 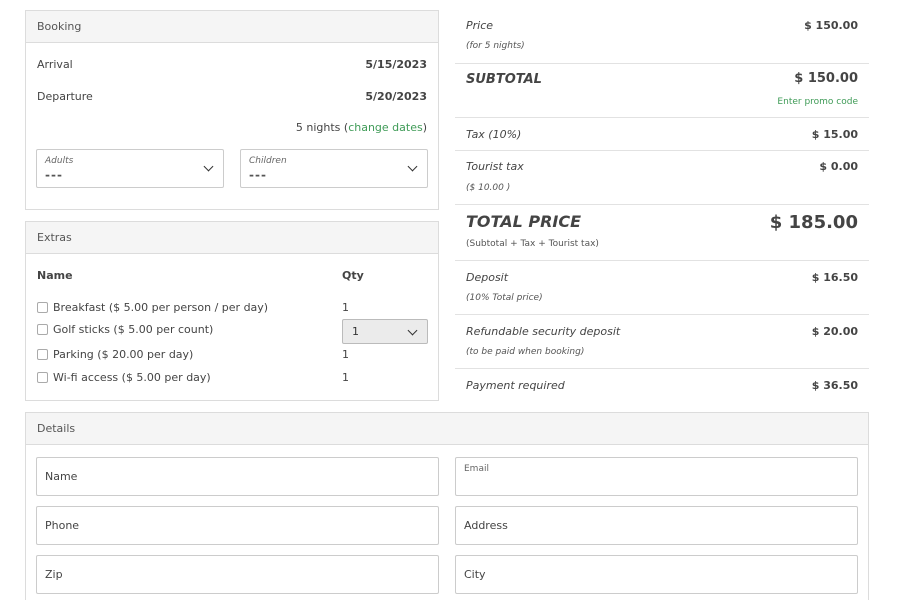 What do you see at coordinates (447, 429) in the screenshot?
I see `details-panel-title: Details` at bounding box center [447, 429].